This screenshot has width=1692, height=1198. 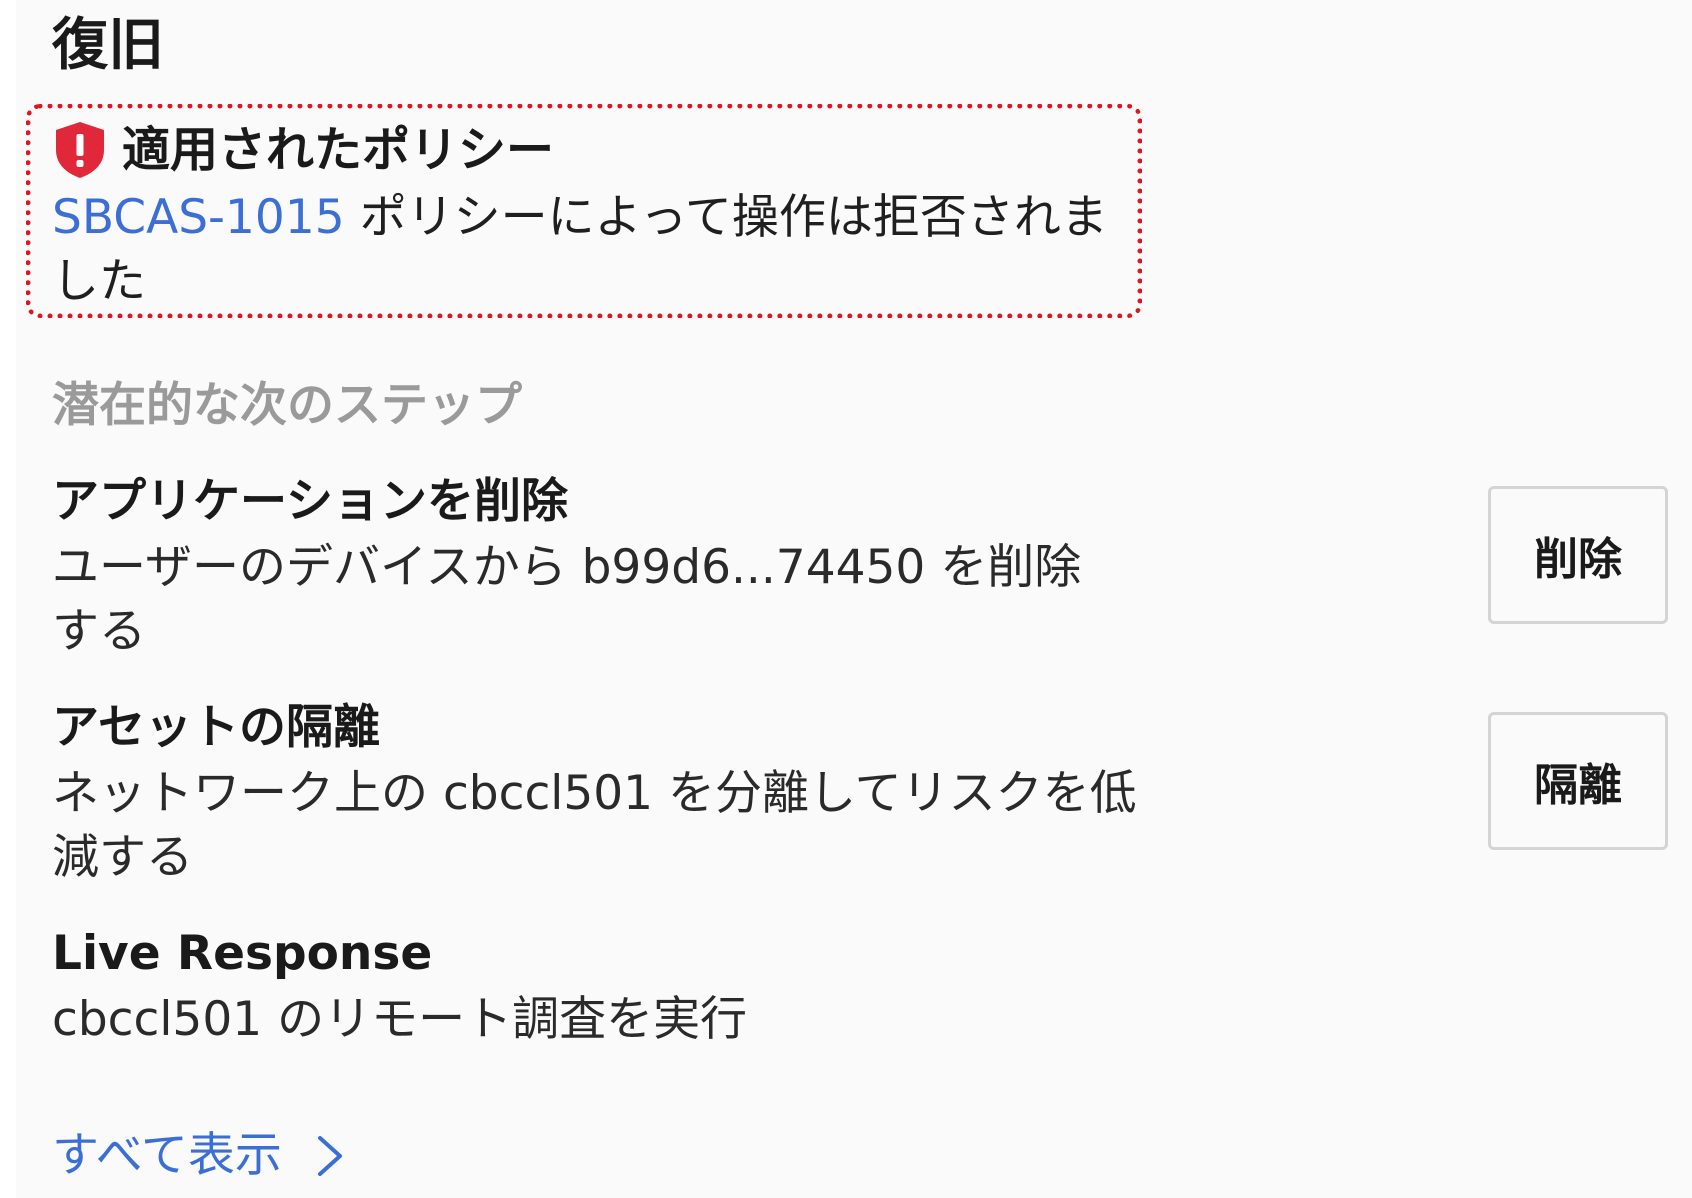 What do you see at coordinates (582, 250) in the screenshot?
I see `policy-description: SBCAS-1015 ポリシーによって操作は拒否されました` at bounding box center [582, 250].